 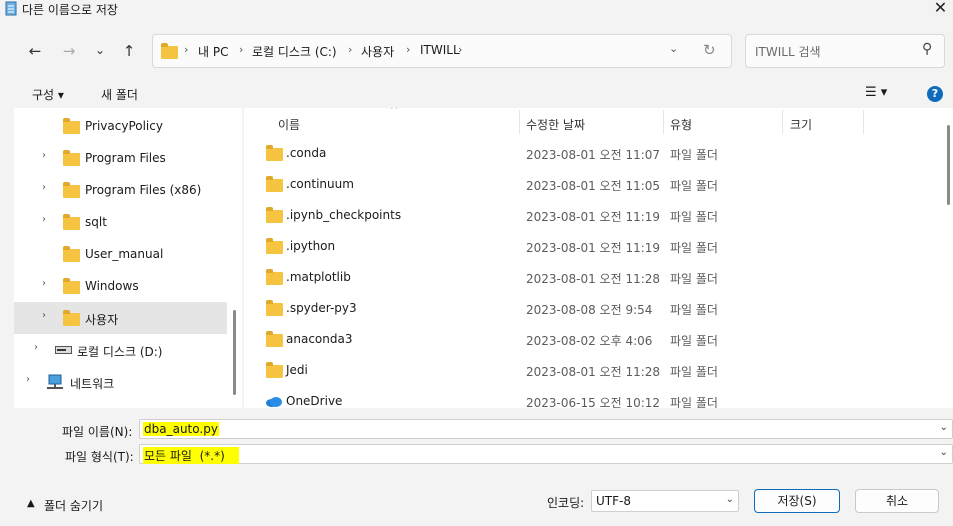 I want to click on tree-item-label: User_manual, so click(x=124, y=254).